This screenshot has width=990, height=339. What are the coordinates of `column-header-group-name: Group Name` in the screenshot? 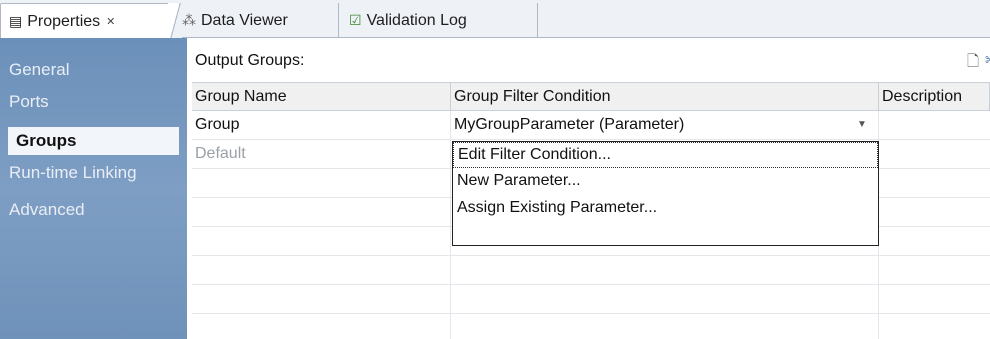 It's located at (321, 97).